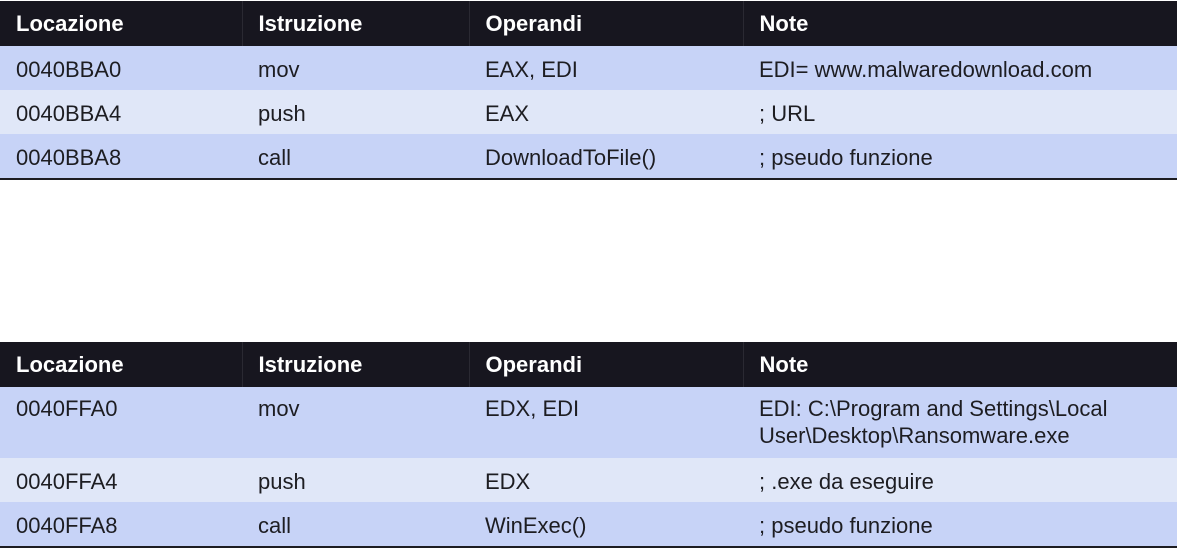  I want to click on cell-locazione: 0040BBA8, so click(121, 157).